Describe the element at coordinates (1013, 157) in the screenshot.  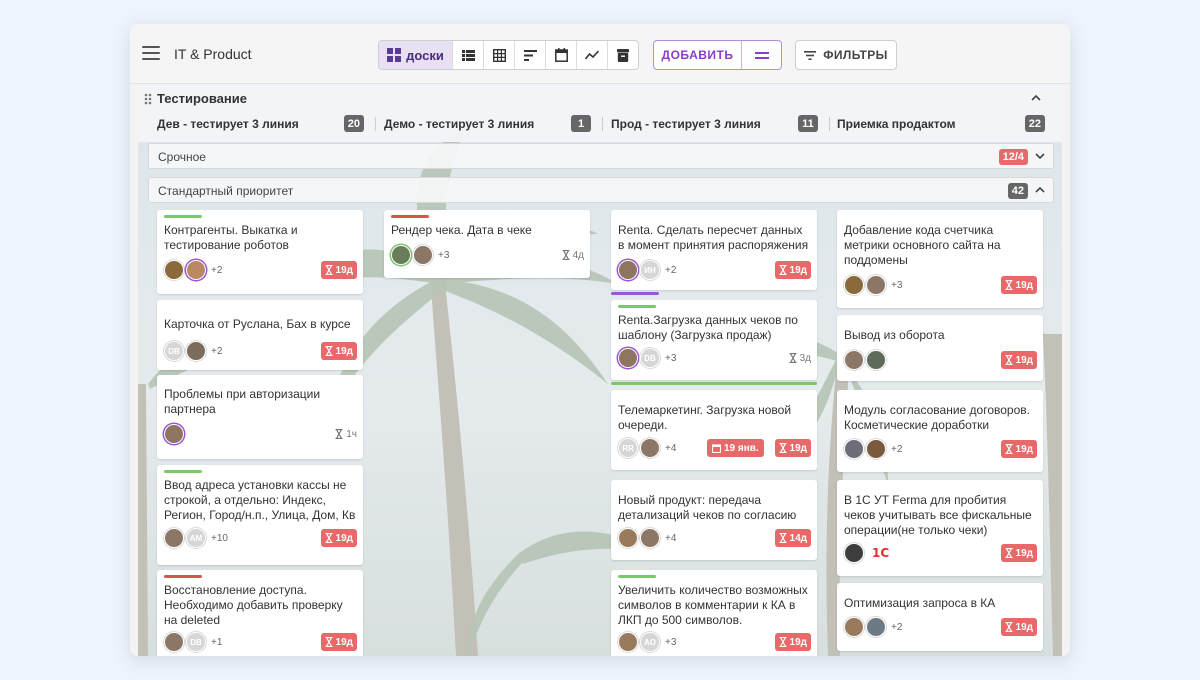
I see `group-count-badge: 12/4` at that location.